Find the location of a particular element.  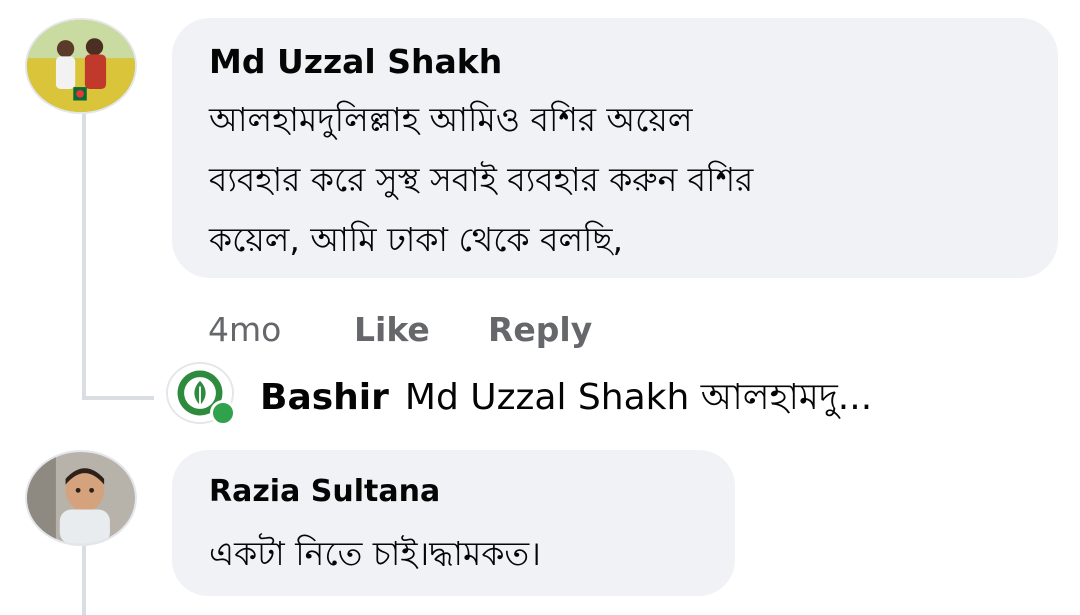

comment-author: Md Uzzal Shakh is located at coordinates (355, 61).